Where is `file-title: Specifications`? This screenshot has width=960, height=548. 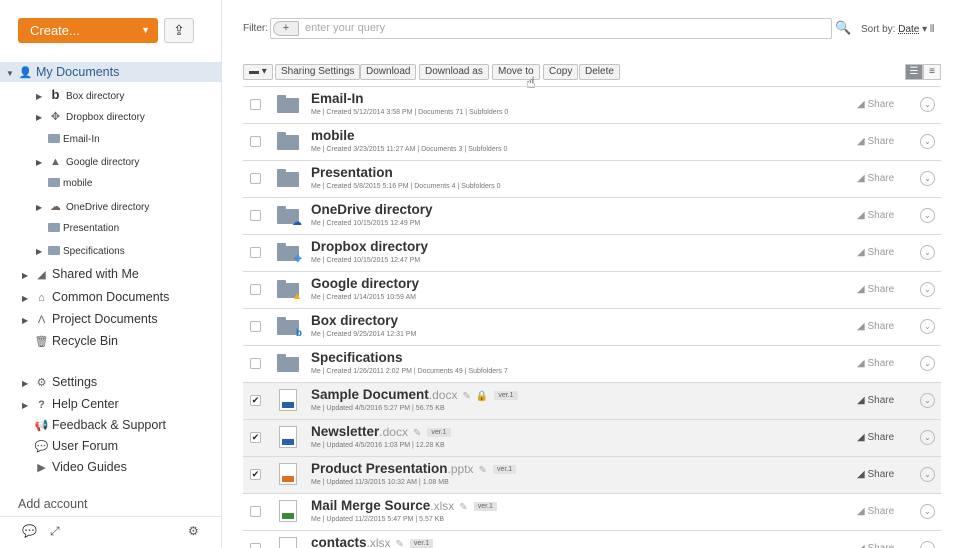 file-title: Specifications is located at coordinates (357, 357).